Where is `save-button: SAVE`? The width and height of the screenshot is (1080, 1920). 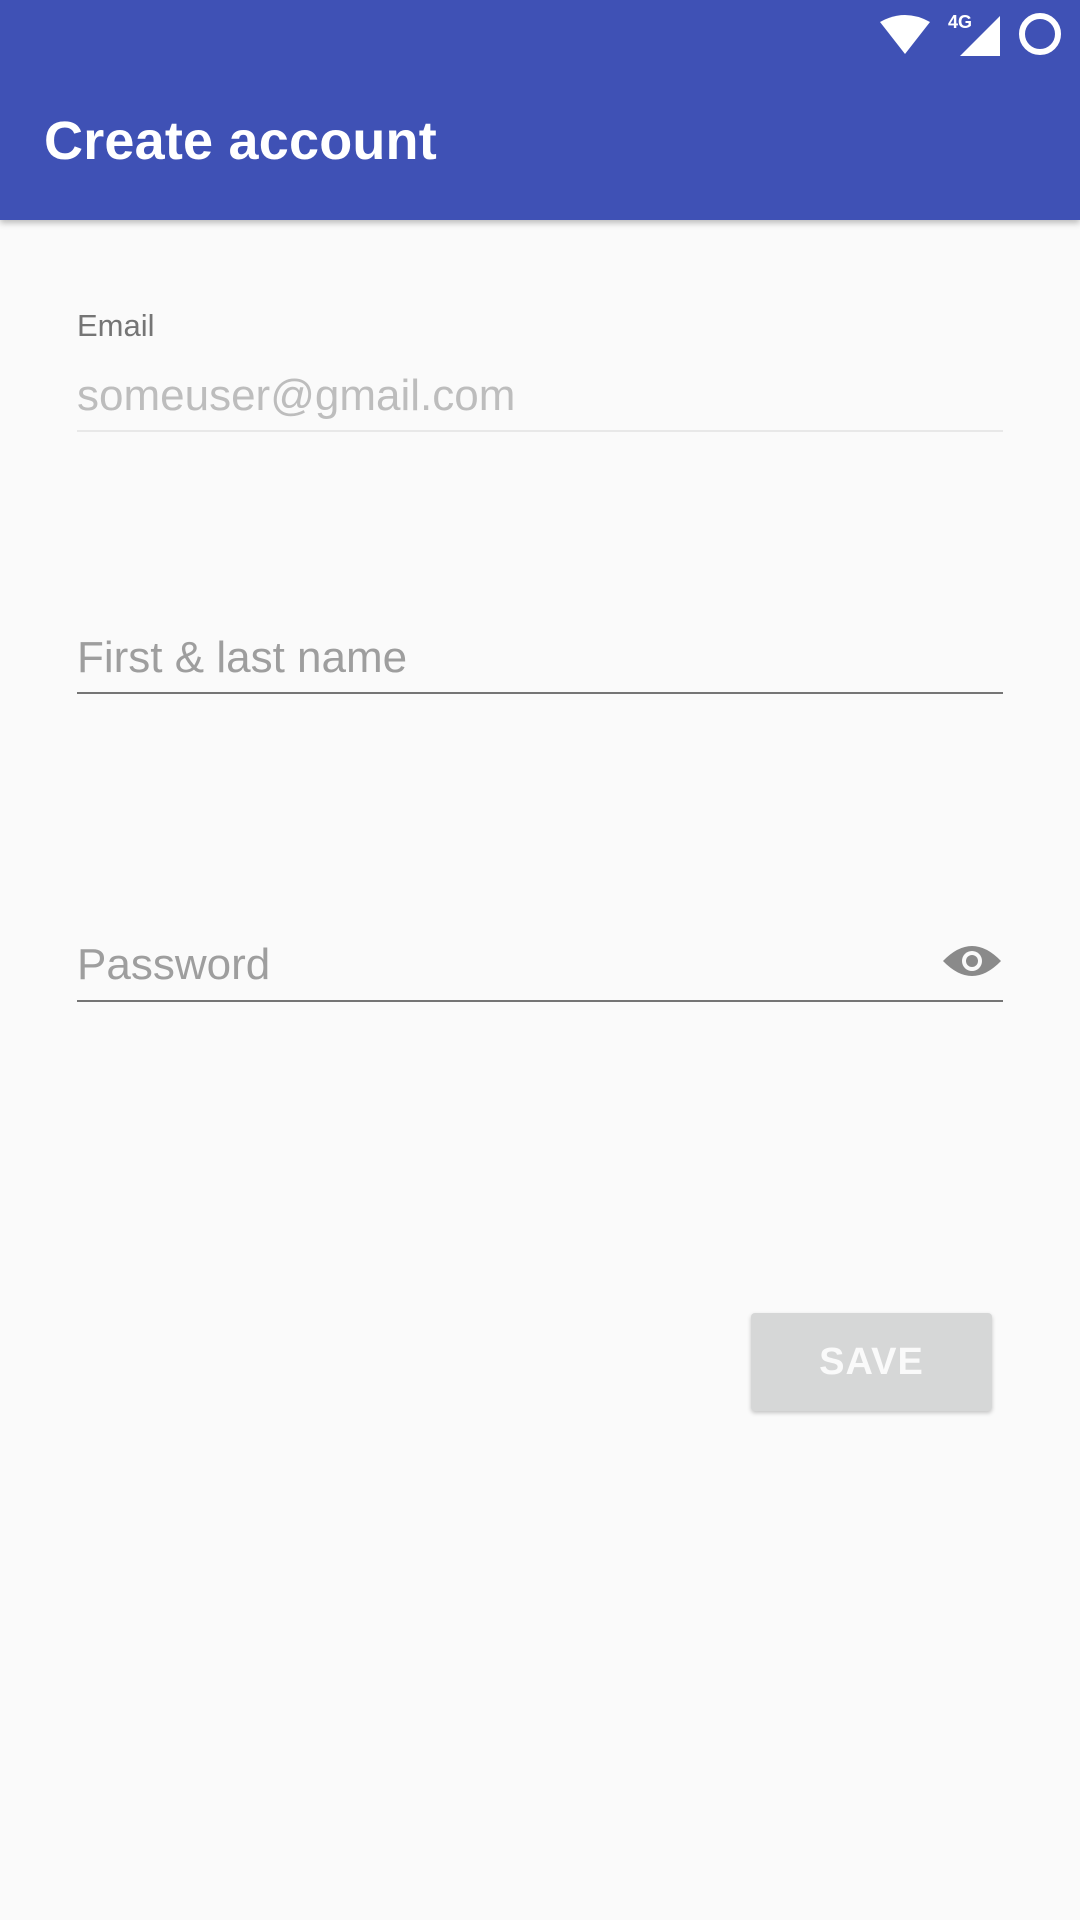
save-button: SAVE is located at coordinates (871, 1362).